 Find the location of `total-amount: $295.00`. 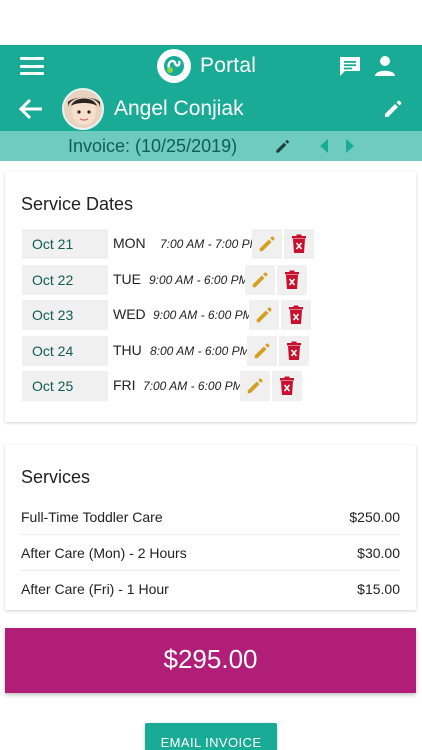

total-amount: $295.00 is located at coordinates (210, 660).